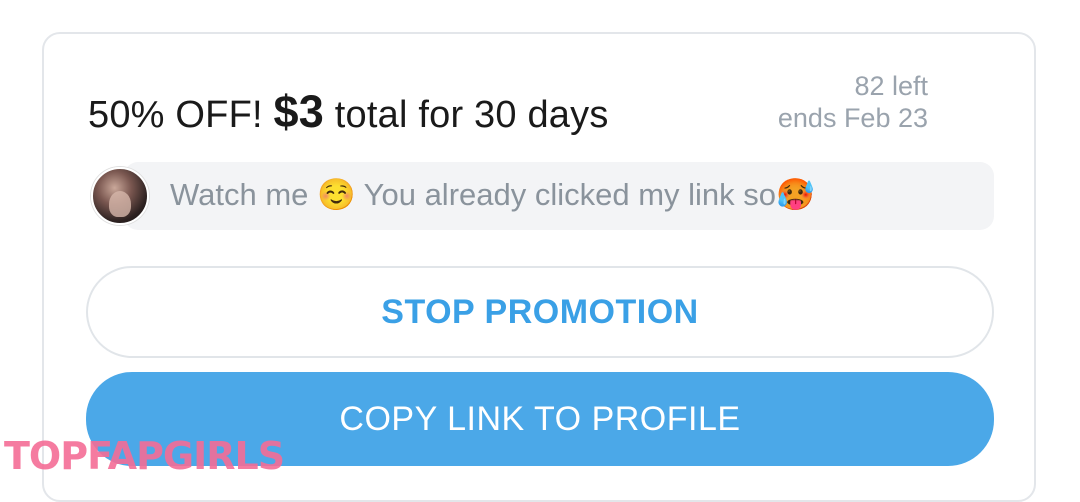 The width and height of the screenshot is (1080, 502). What do you see at coordinates (853, 102) in the screenshot?
I see `offer-meta: 82 left ends Feb 23` at bounding box center [853, 102].